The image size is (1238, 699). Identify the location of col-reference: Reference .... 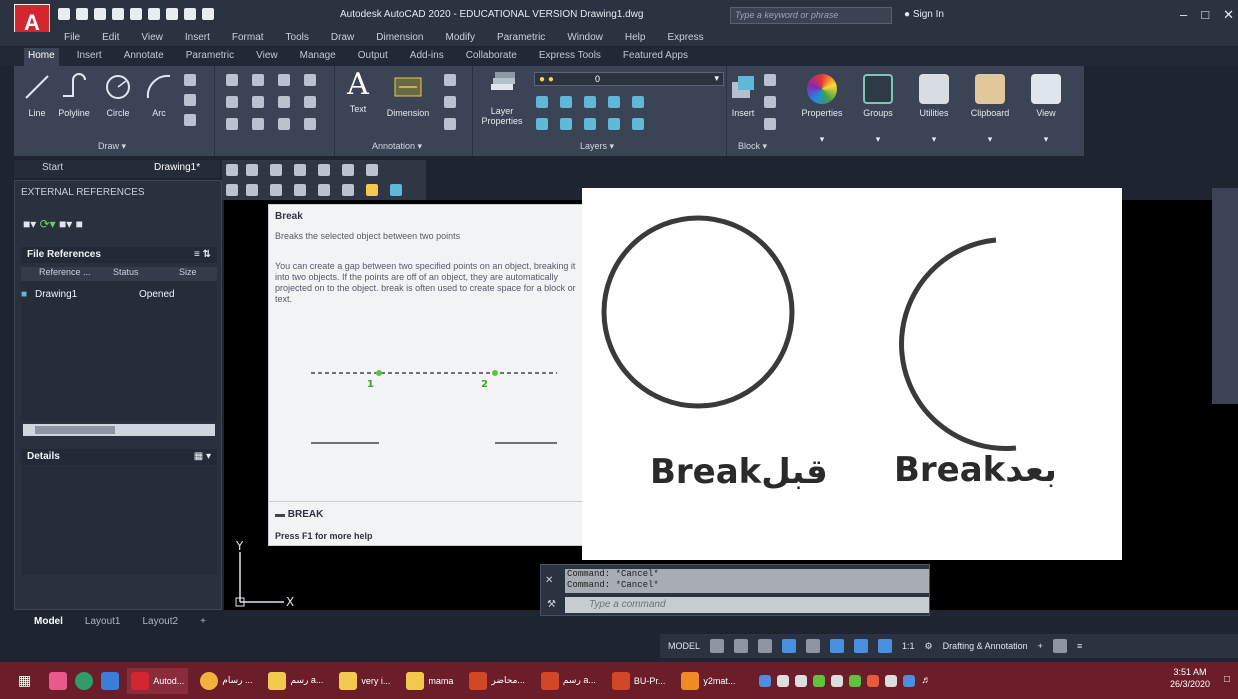
(67, 274).